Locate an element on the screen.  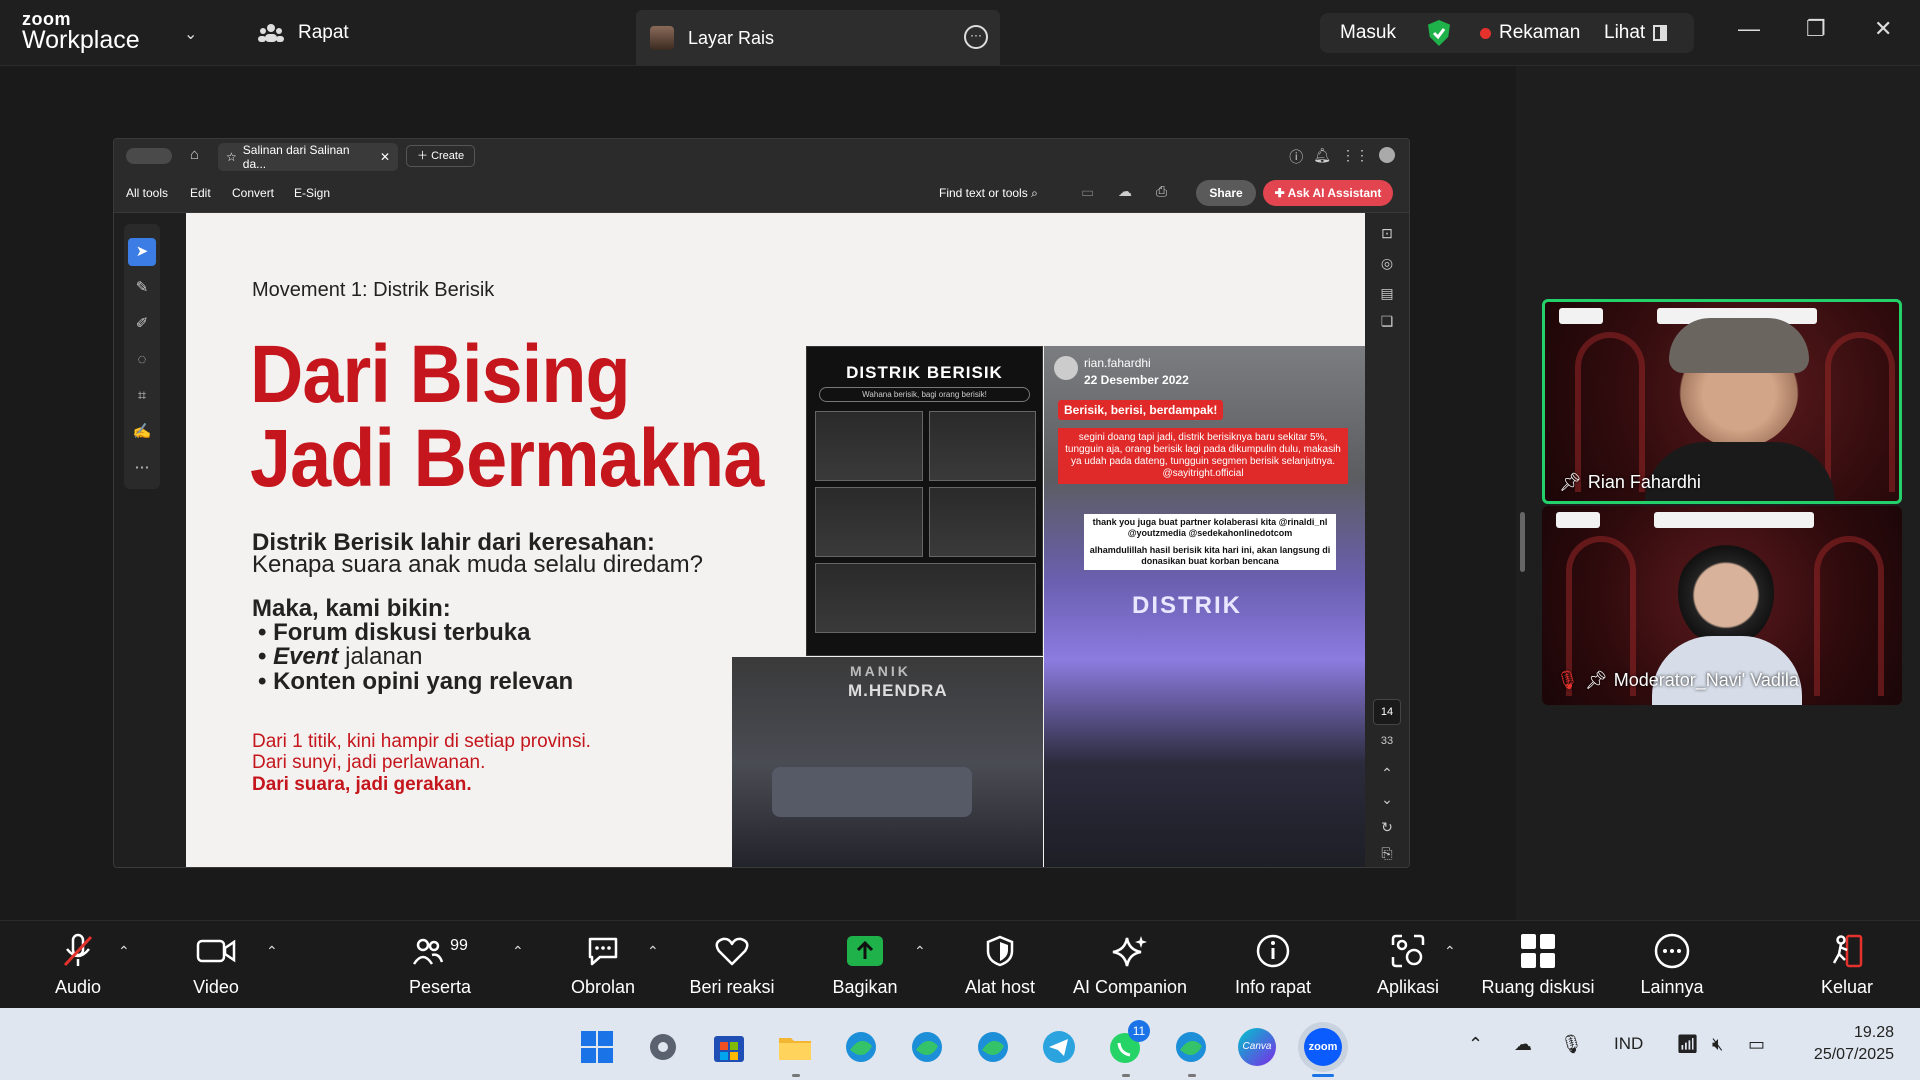
checkmark-icon is located at coordinates (1439, 34).